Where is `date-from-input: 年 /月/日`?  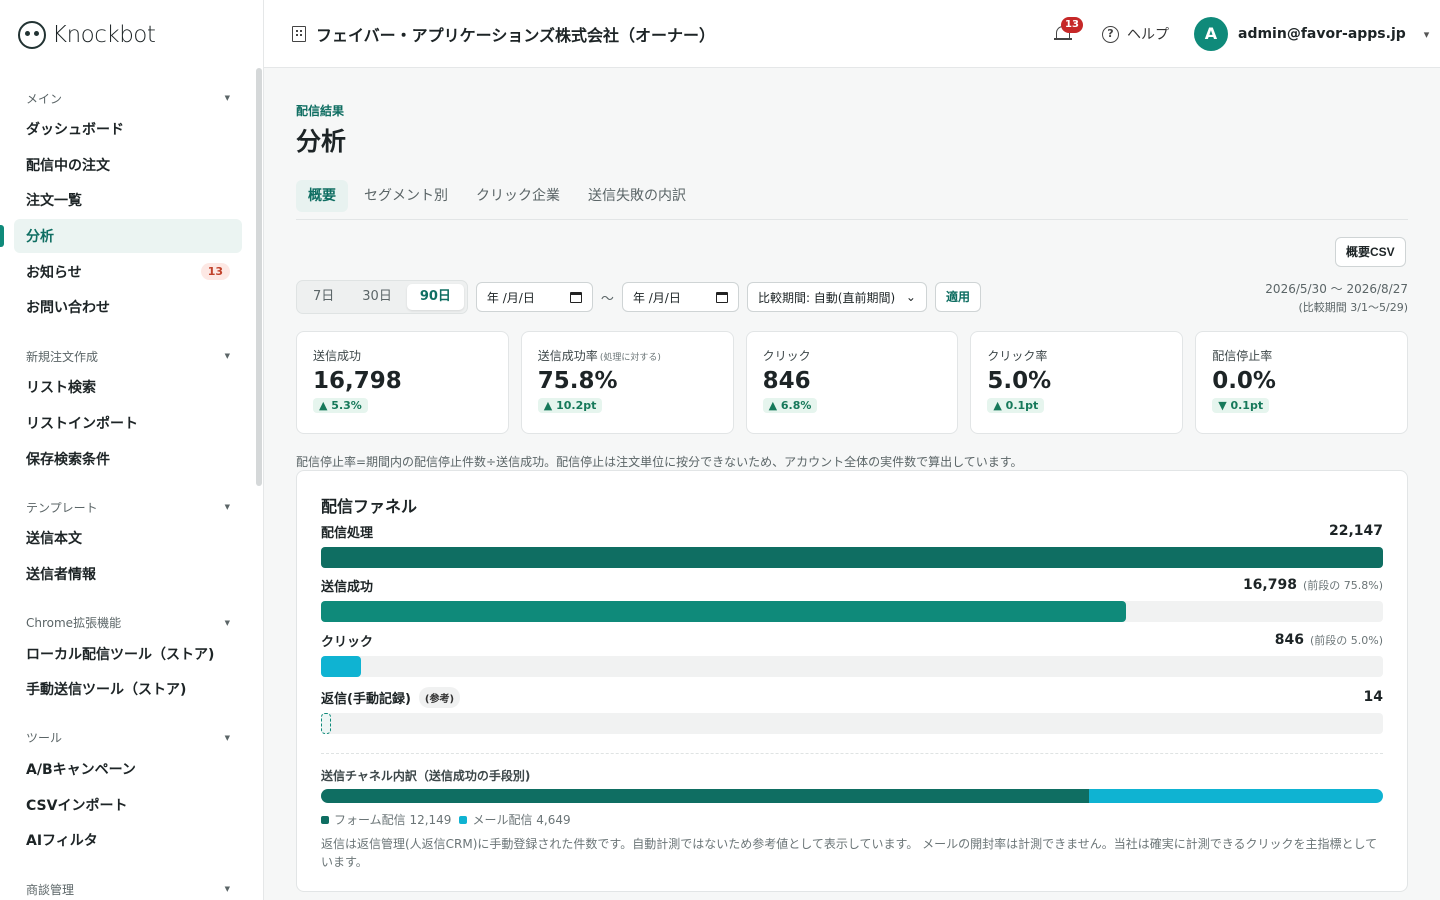
date-from-input: 年 /月/日 is located at coordinates (534, 297).